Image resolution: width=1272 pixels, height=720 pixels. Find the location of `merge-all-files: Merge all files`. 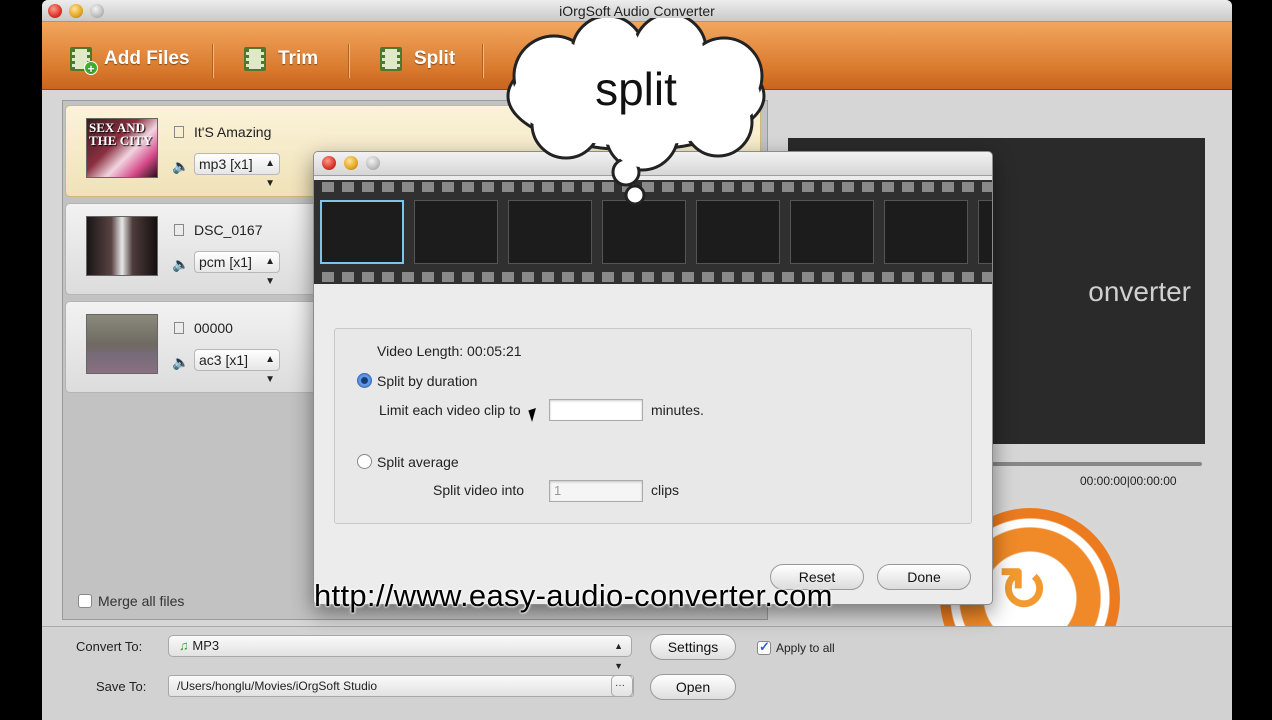

merge-all-files: Merge all files is located at coordinates (131, 601).